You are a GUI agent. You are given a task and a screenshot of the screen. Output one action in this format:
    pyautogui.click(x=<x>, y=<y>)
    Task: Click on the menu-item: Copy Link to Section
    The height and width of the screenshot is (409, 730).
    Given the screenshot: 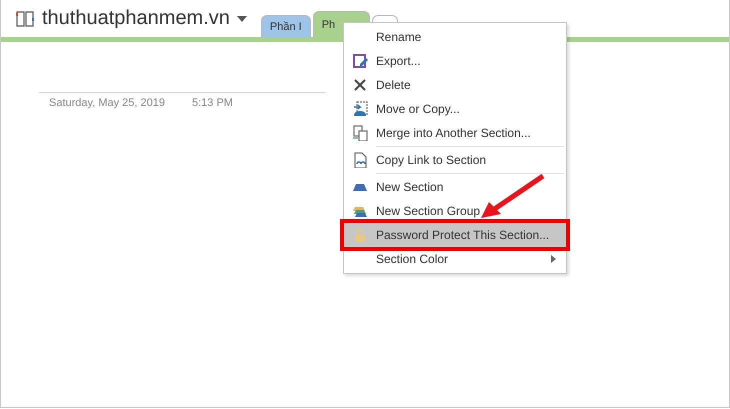 What is the action you would take?
    pyautogui.click(x=455, y=160)
    